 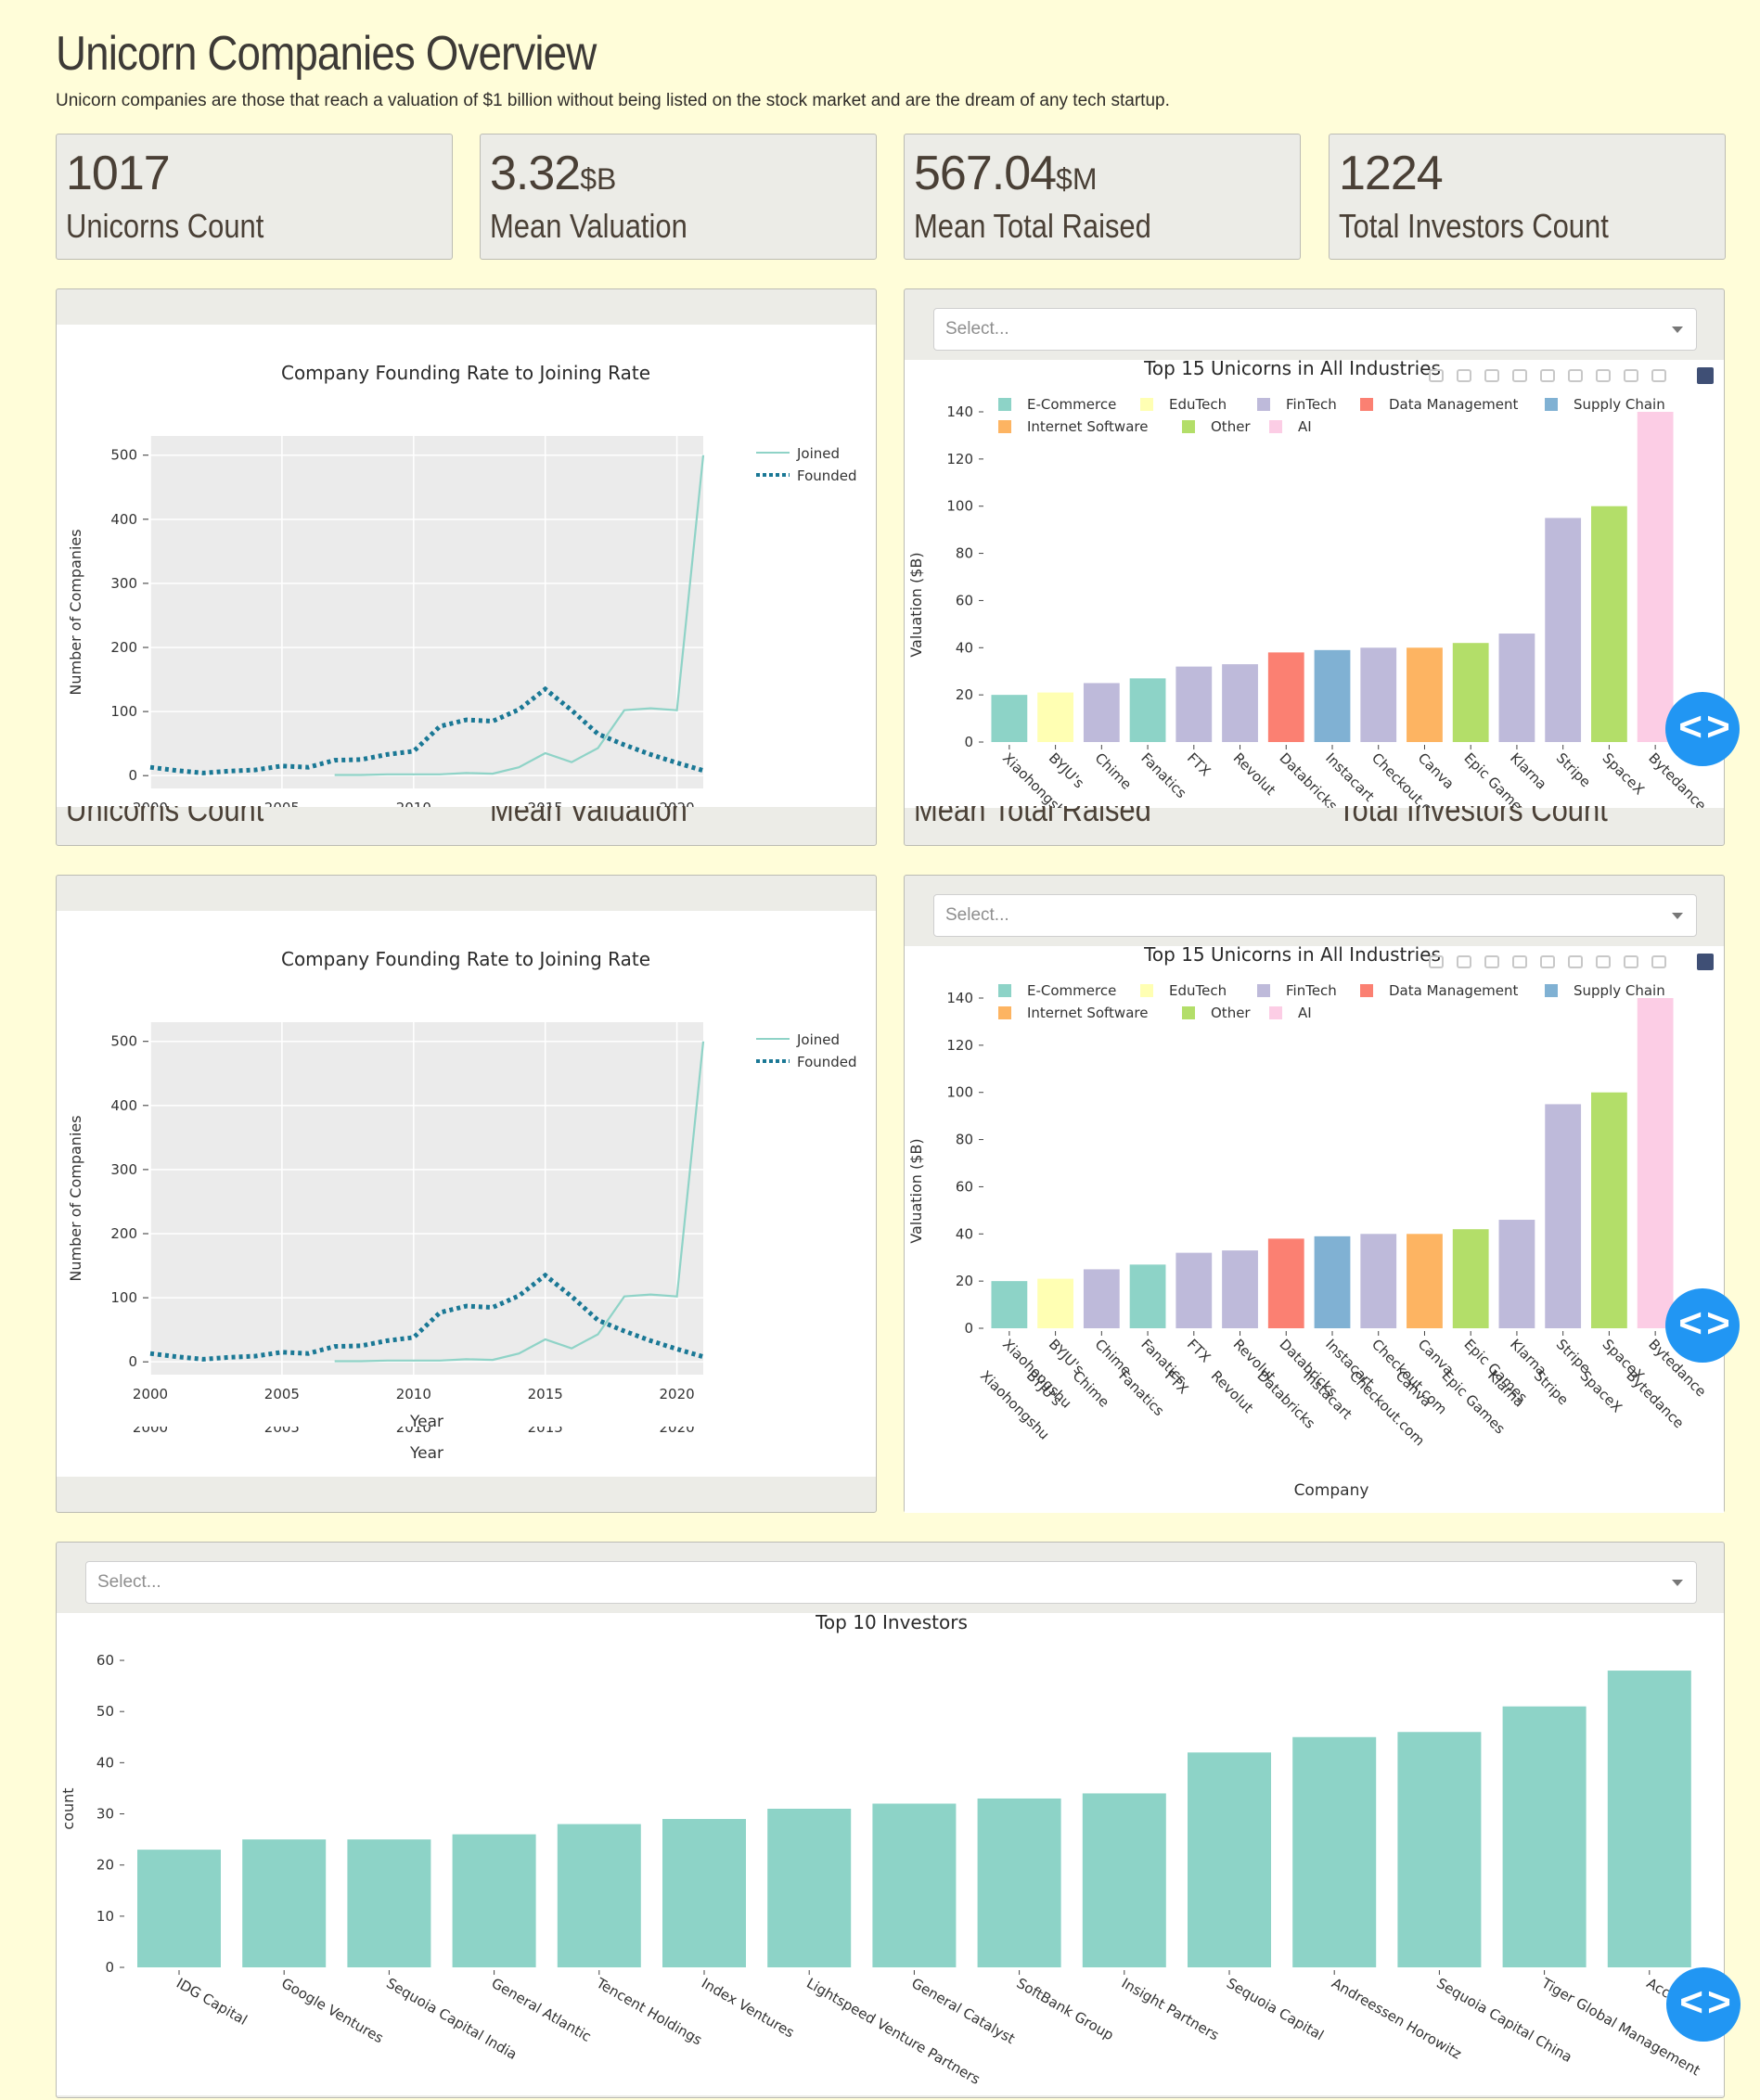 I want to click on kpi-label: Unicorns Count, so click(x=165, y=226).